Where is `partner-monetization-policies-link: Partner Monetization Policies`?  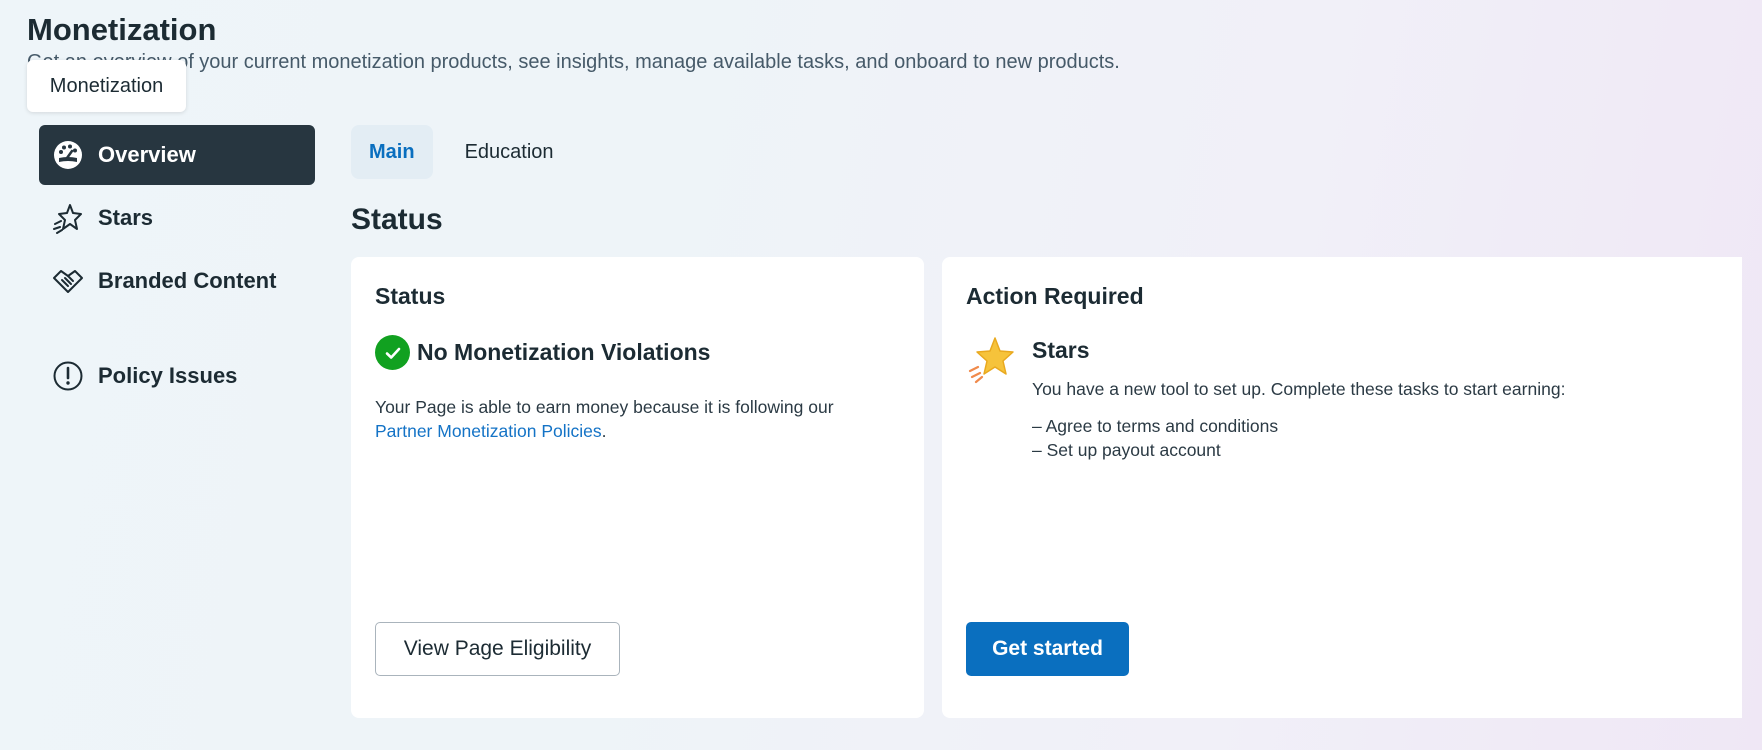
partner-monetization-policies-link: Partner Monetization Policies is located at coordinates (488, 431).